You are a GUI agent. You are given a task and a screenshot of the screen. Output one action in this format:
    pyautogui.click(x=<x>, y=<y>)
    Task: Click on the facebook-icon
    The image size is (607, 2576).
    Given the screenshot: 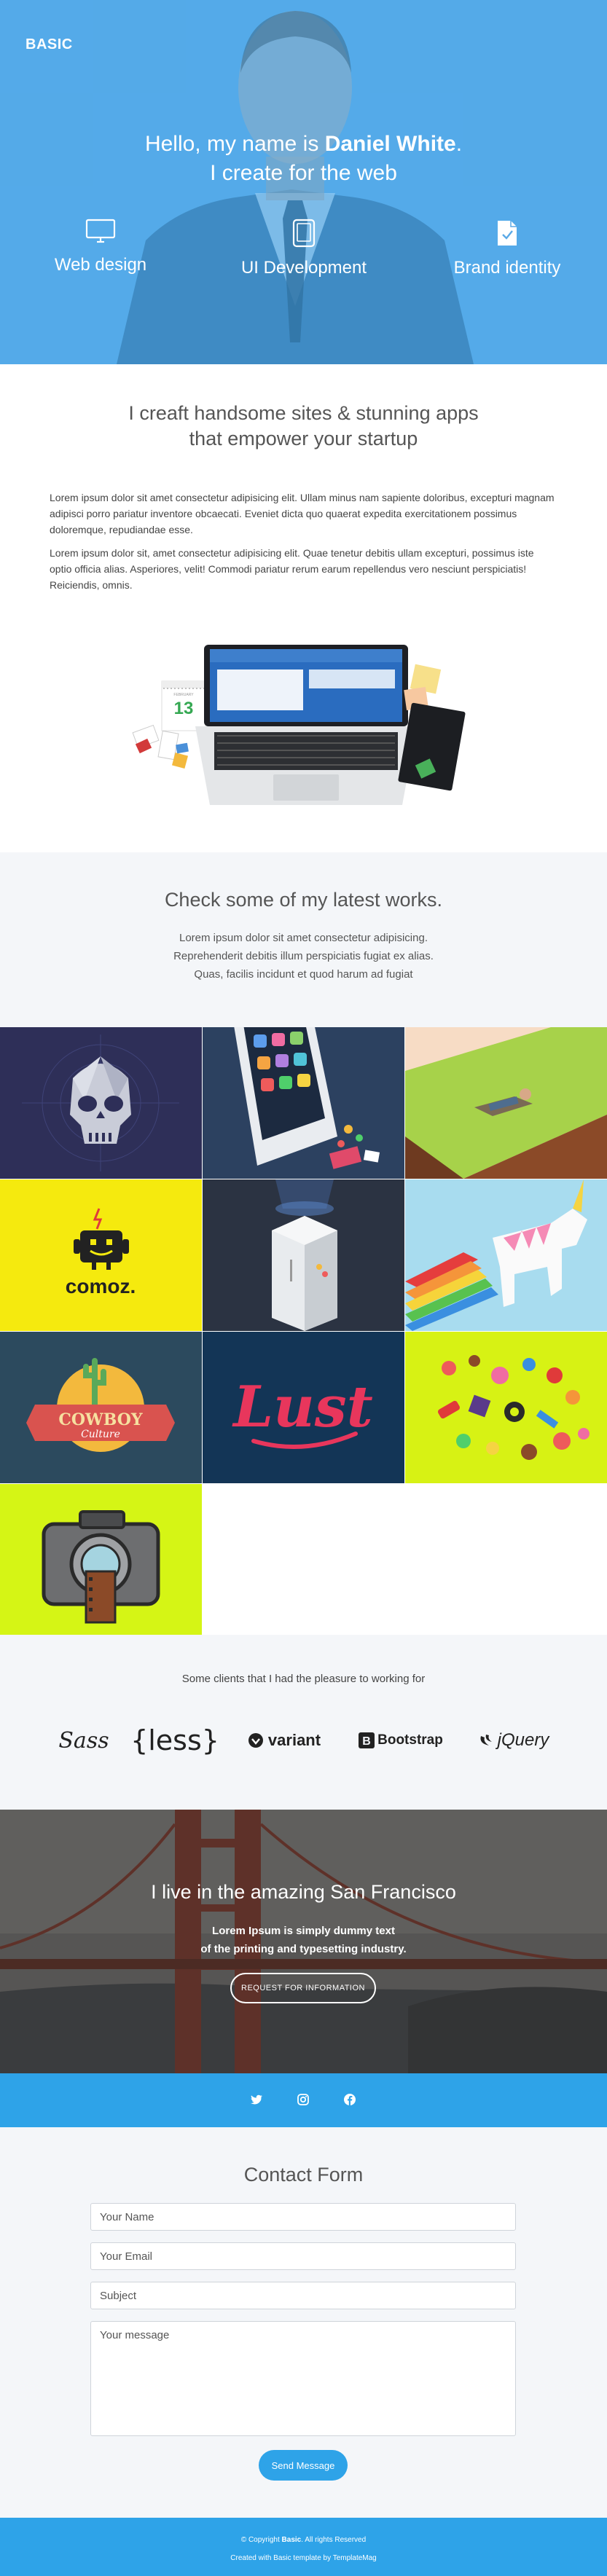 What is the action you would take?
    pyautogui.click(x=350, y=2099)
    